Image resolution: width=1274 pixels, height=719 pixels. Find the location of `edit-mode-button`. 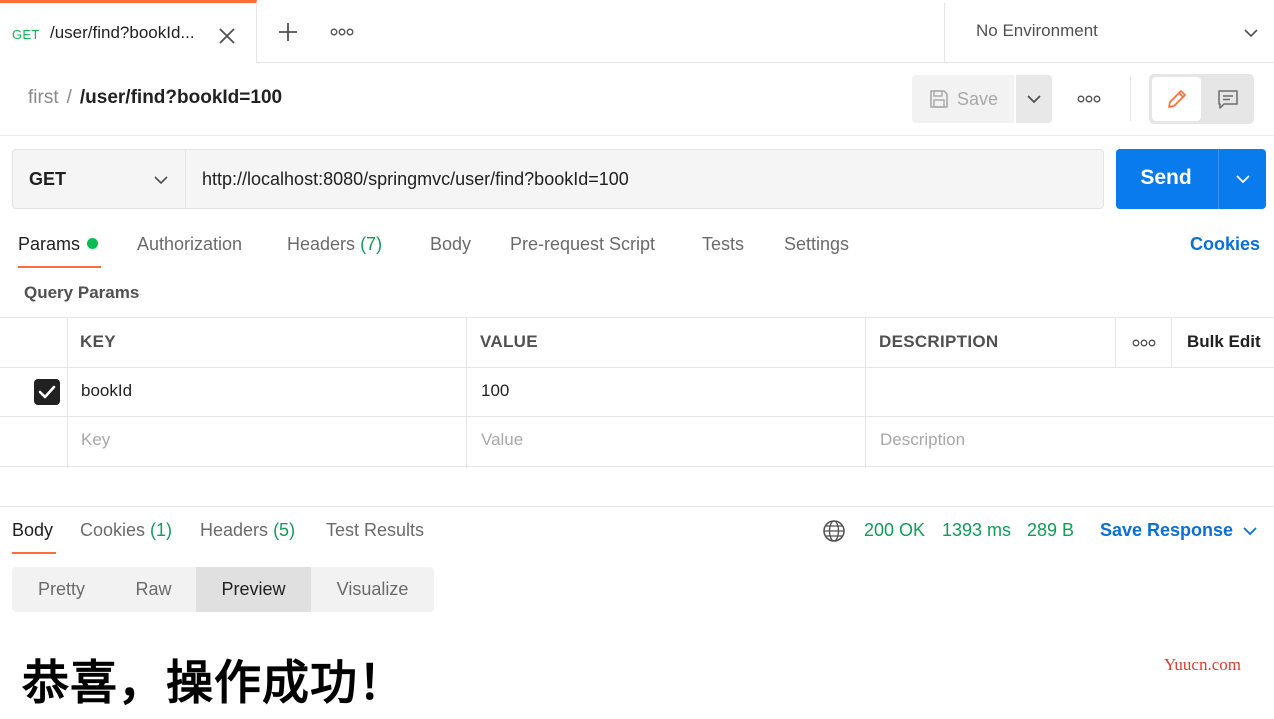

edit-mode-button is located at coordinates (1176, 99).